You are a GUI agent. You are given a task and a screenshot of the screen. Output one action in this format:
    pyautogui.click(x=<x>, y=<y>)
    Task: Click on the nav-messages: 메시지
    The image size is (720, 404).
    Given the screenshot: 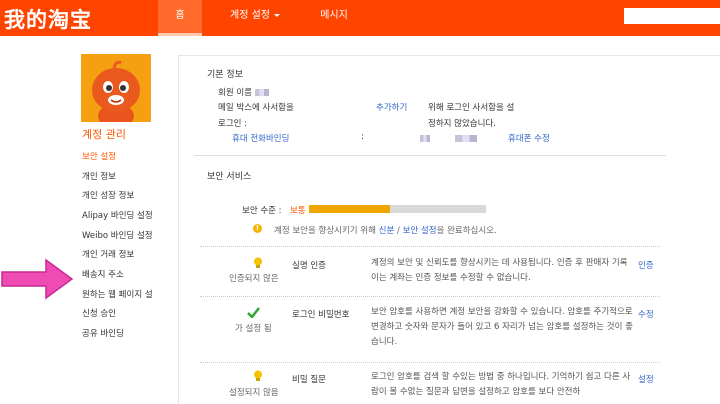 What is the action you would take?
    pyautogui.click(x=334, y=18)
    